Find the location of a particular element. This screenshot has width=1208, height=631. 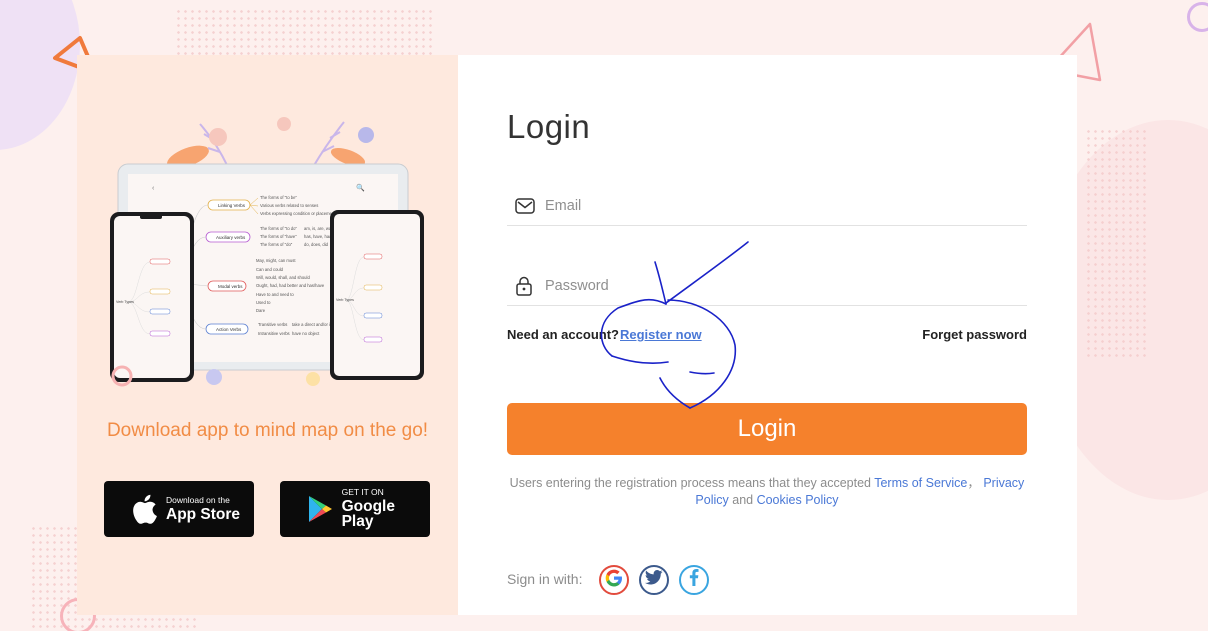

cookies-policy-link: Cookies Policy is located at coordinates (798, 500).